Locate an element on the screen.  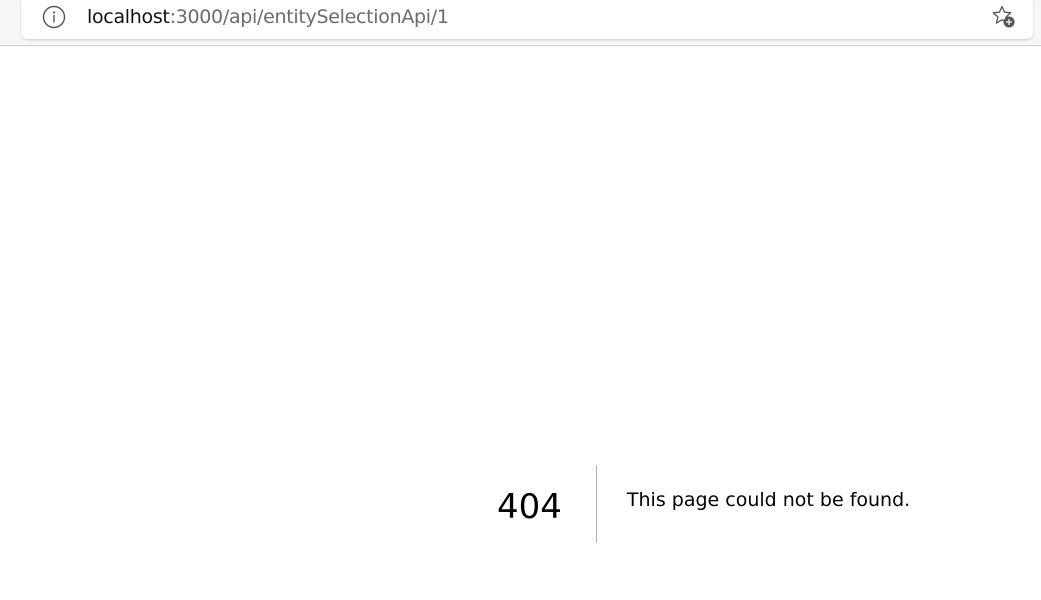
url-path: :3000/api/entitySelectionApi/1 is located at coordinates (309, 17).